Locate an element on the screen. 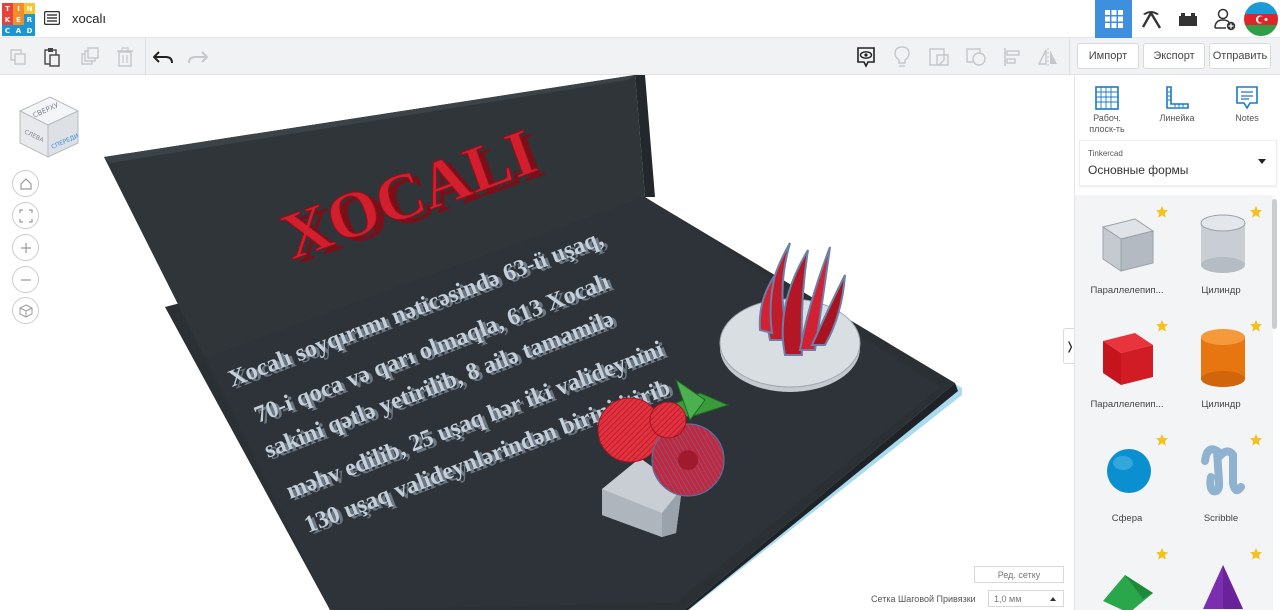  logo-letter: N is located at coordinates (29, 8).